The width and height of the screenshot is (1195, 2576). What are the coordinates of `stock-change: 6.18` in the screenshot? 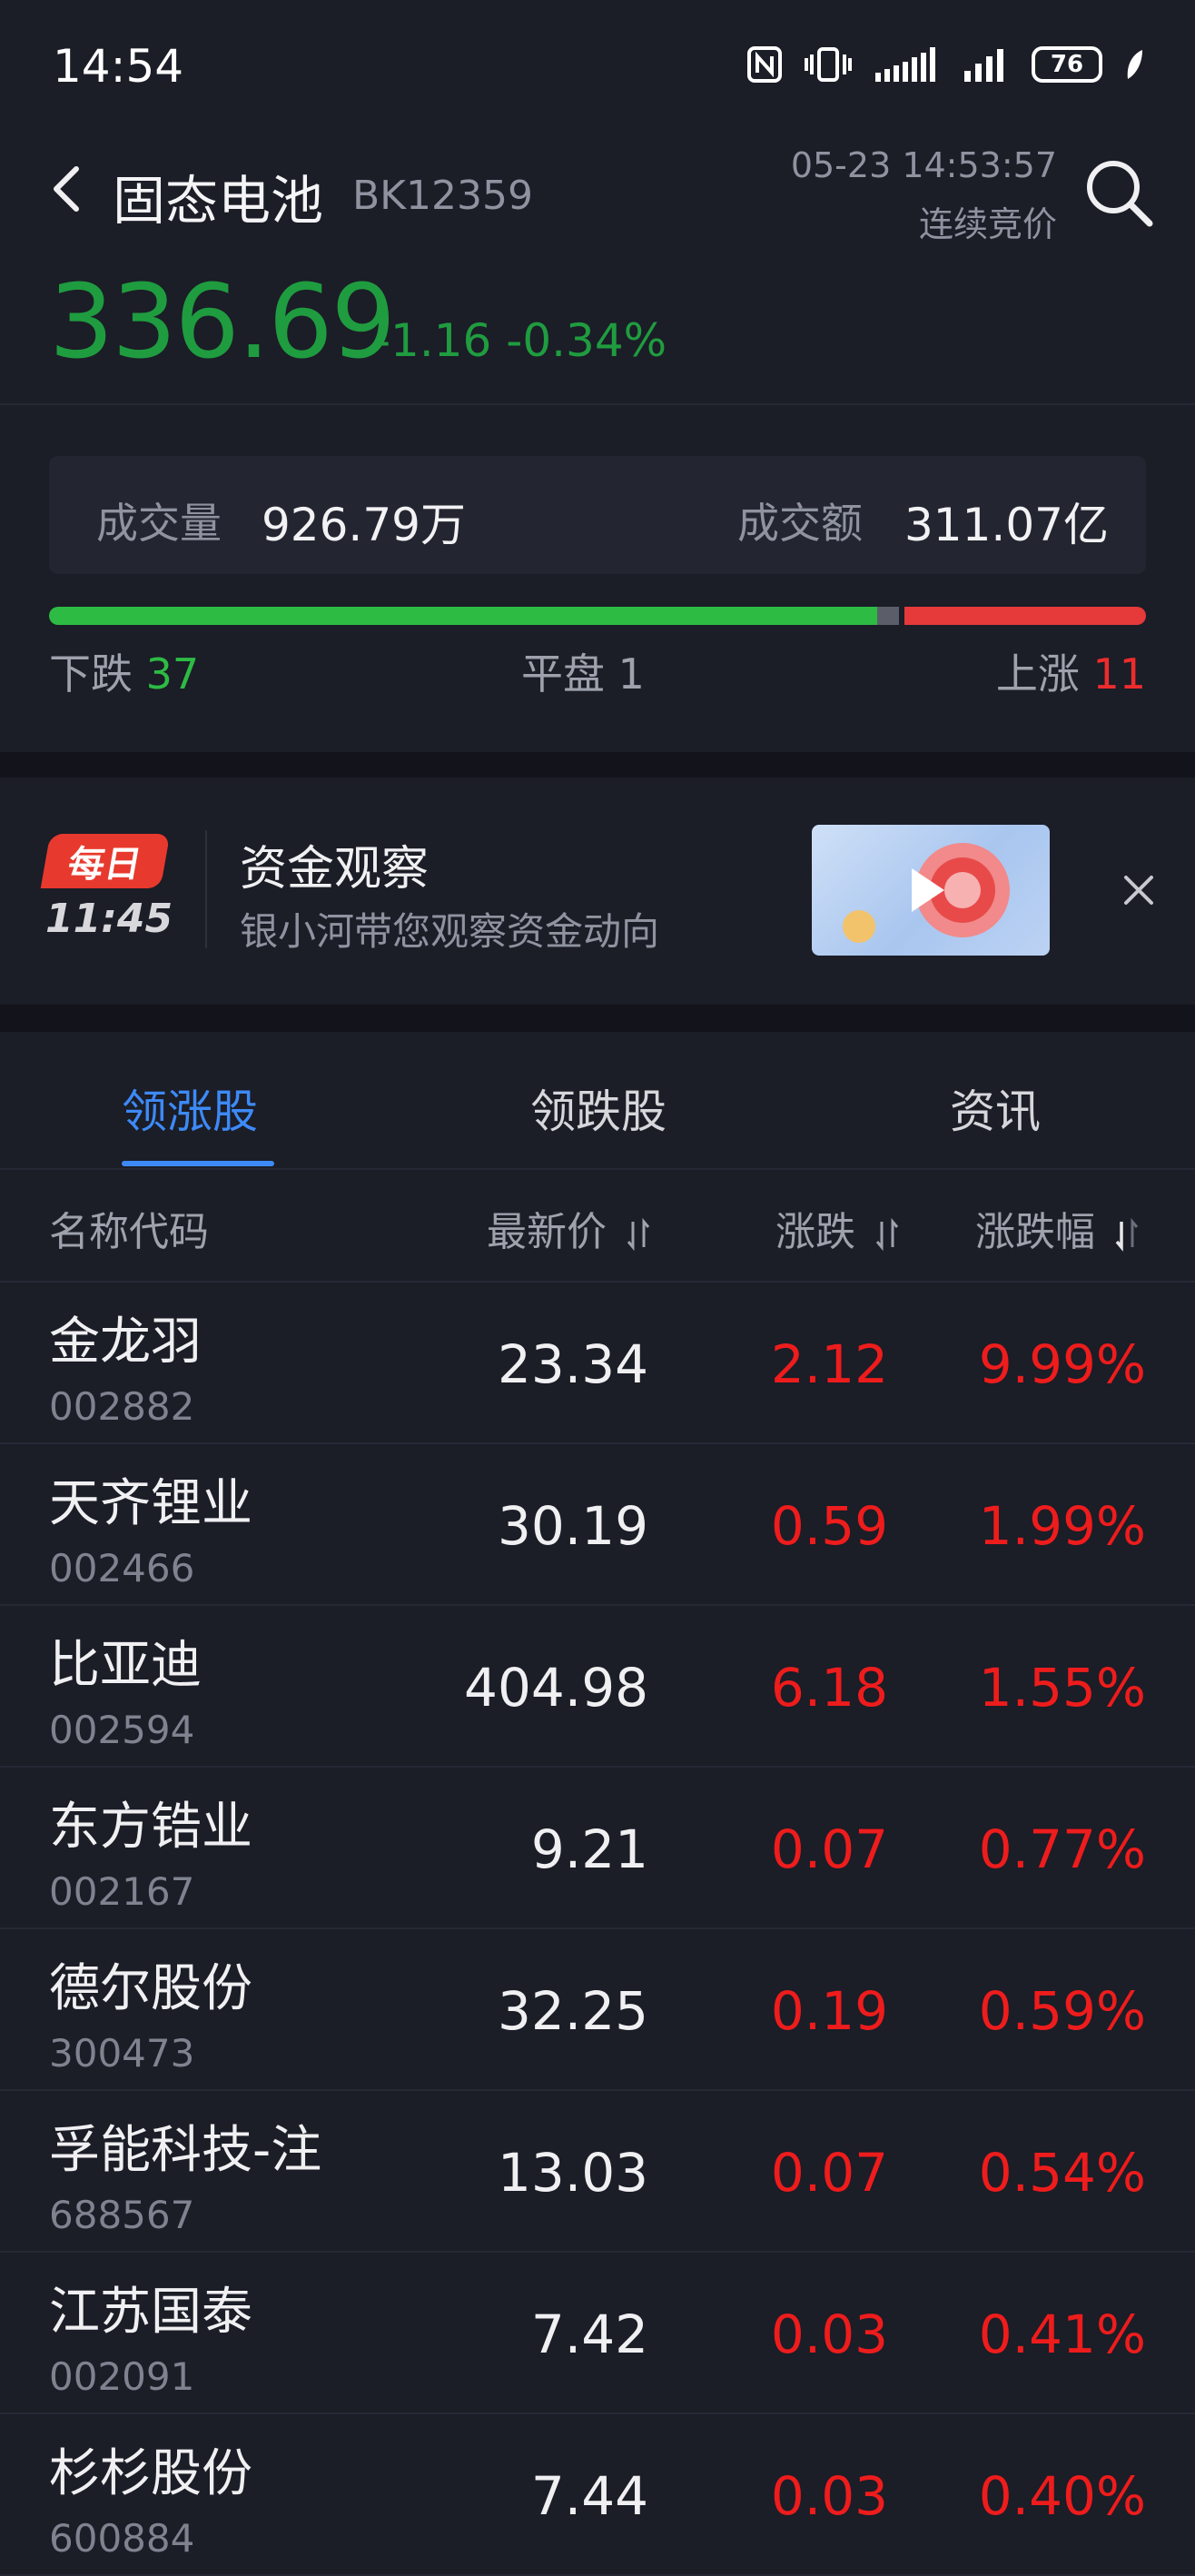 It's located at (829, 1688).